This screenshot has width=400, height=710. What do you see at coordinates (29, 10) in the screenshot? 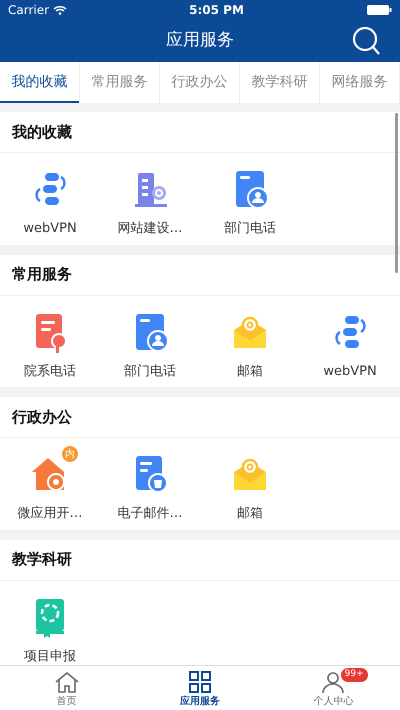
I see `carrier-text: Carrier` at bounding box center [29, 10].